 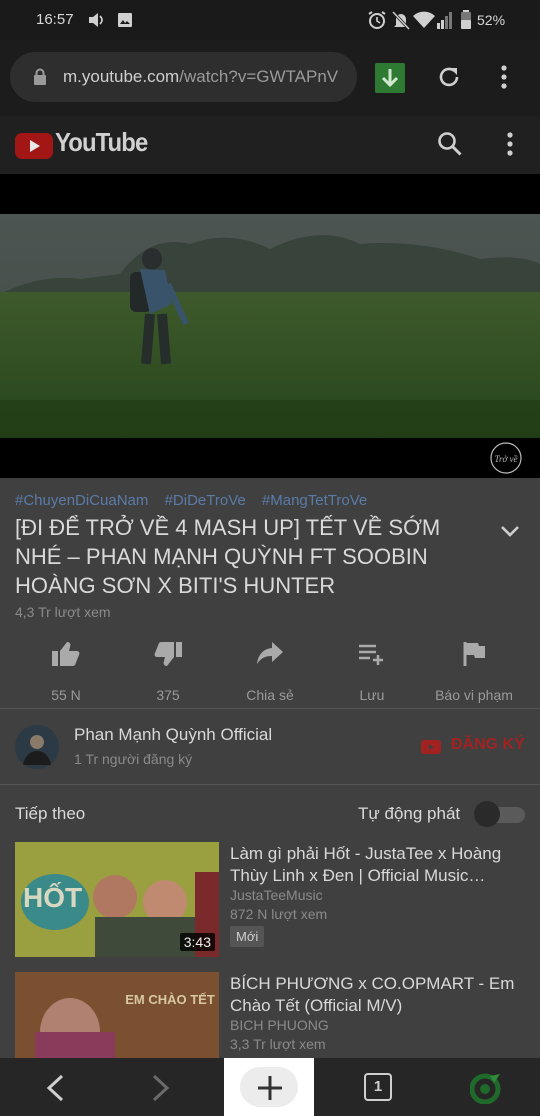 I want to click on view-count: 4,3 Tr lượt xem, so click(x=63, y=612).